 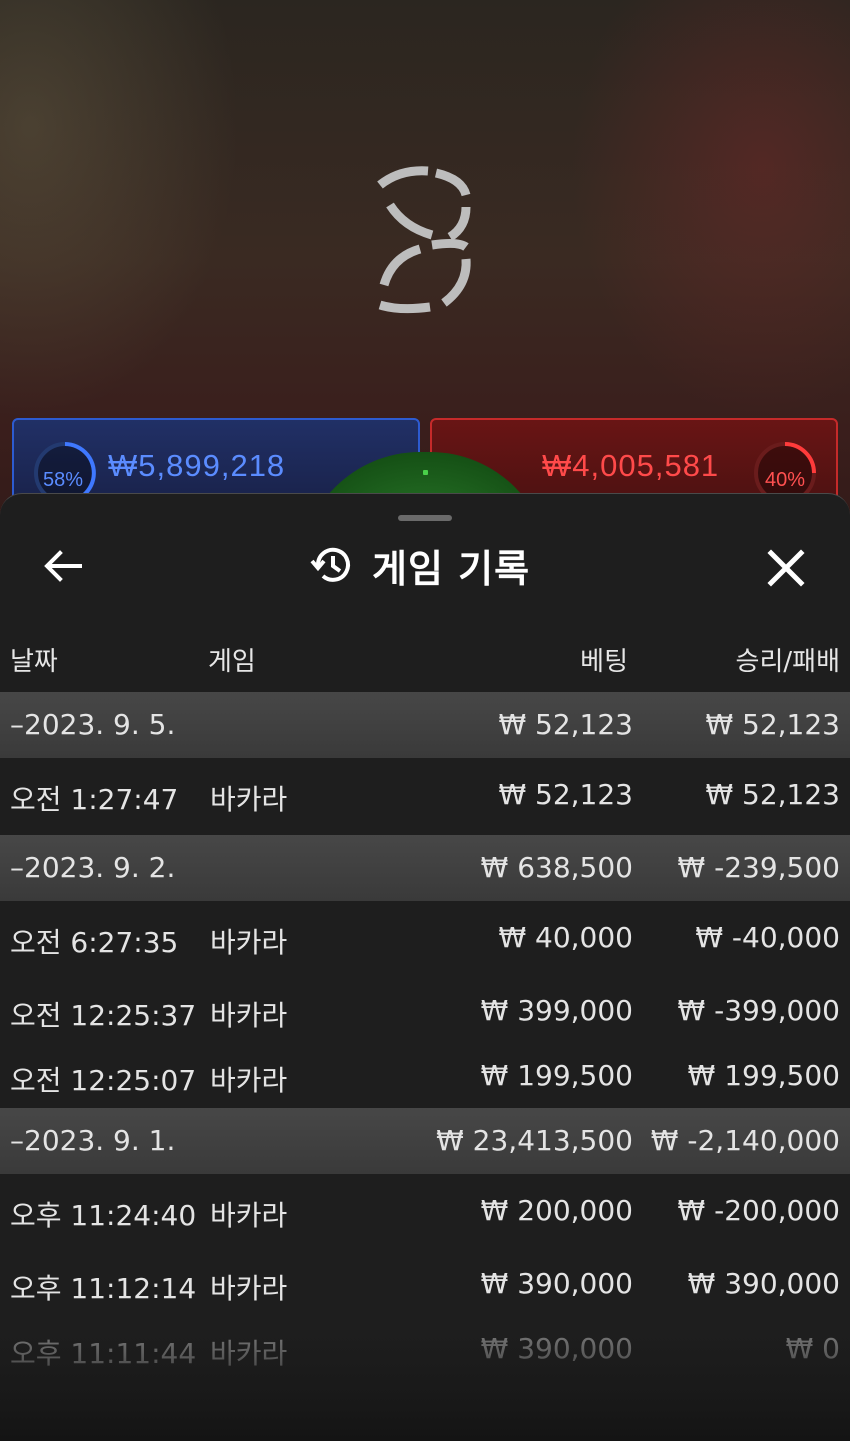 What do you see at coordinates (451, 568) in the screenshot?
I see `sheet-title: 게임 기록` at bounding box center [451, 568].